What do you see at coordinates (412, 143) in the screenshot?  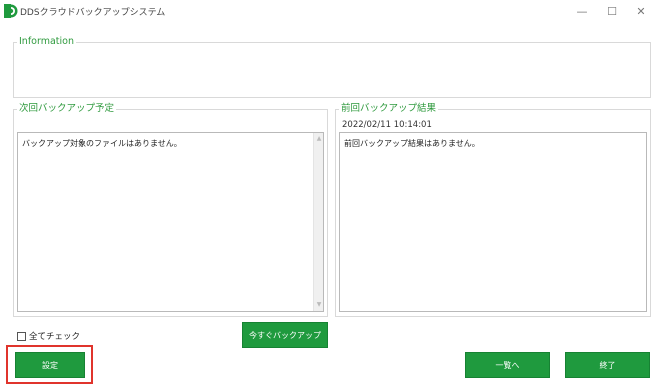 I see `previous-backup-content: 前回バックアップ結果はありません。` at bounding box center [412, 143].